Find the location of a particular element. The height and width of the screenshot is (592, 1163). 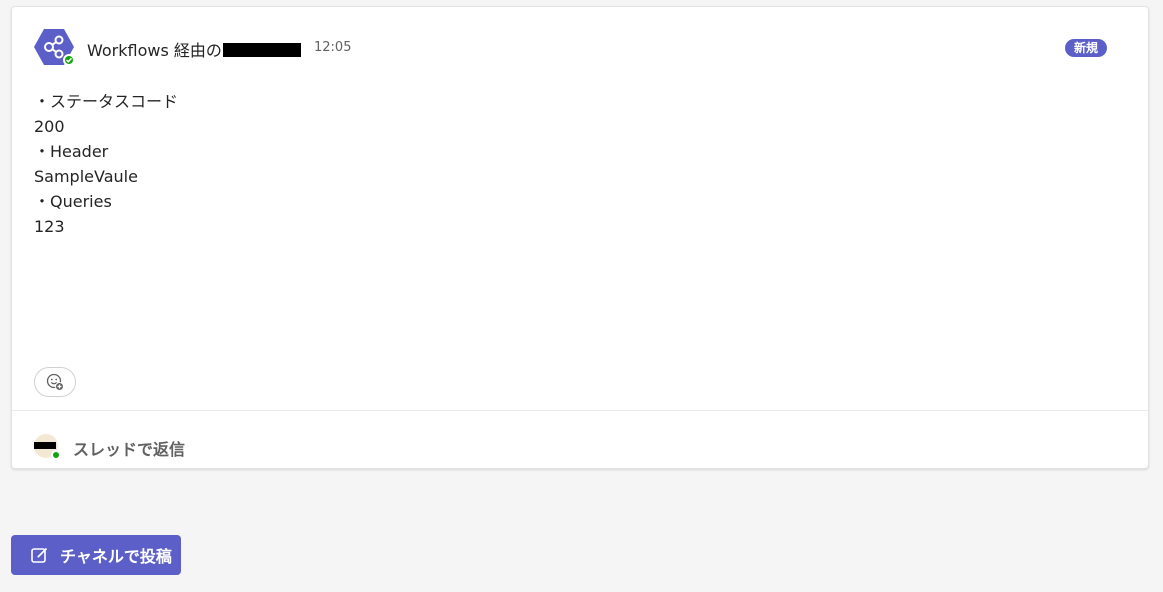

redacted-avatar is located at coordinates (45, 445).